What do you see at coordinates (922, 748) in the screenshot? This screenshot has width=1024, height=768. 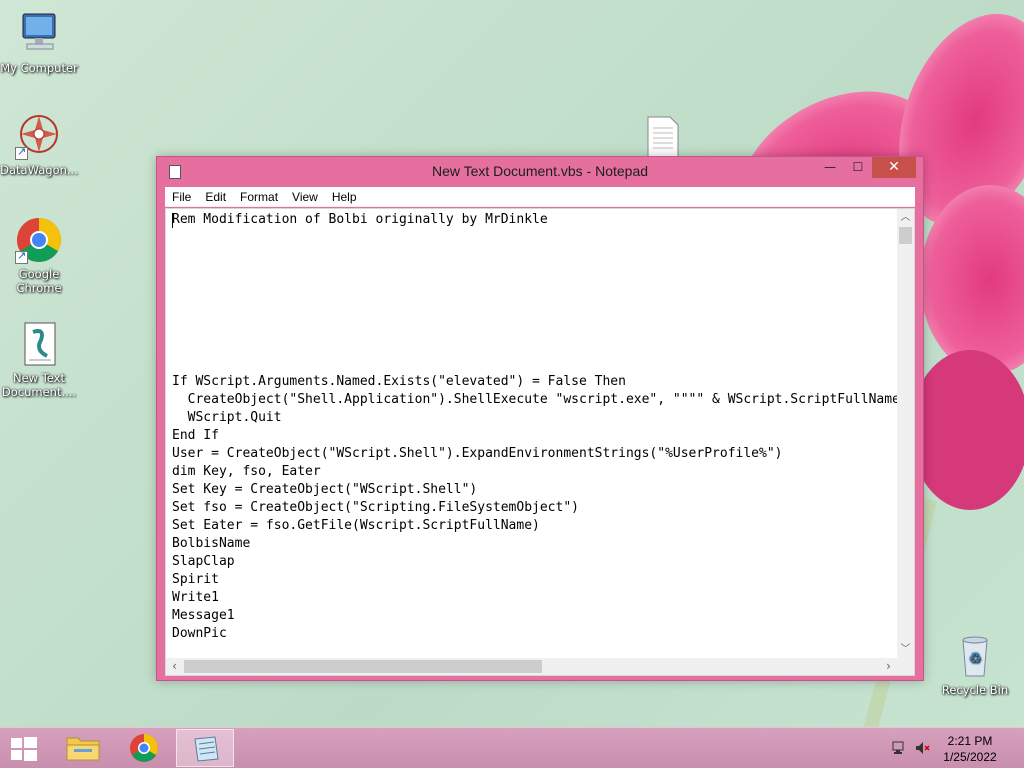 I see `volume-muted-icon` at bounding box center [922, 748].